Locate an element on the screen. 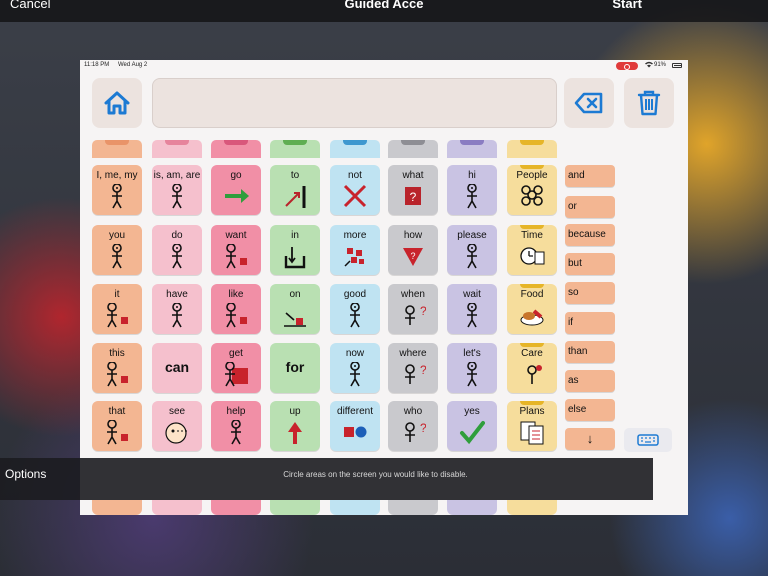 Image resolution: width=768 pixels, height=576 pixels. symbol-label: in is located at coordinates (295, 235).